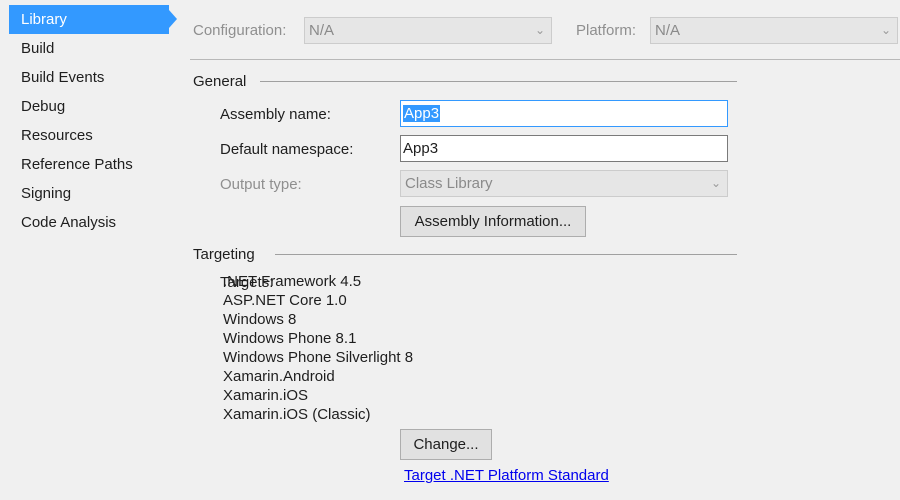 The image size is (900, 500). What do you see at coordinates (240, 30) in the screenshot?
I see `configuration-label: Configuration:` at bounding box center [240, 30].